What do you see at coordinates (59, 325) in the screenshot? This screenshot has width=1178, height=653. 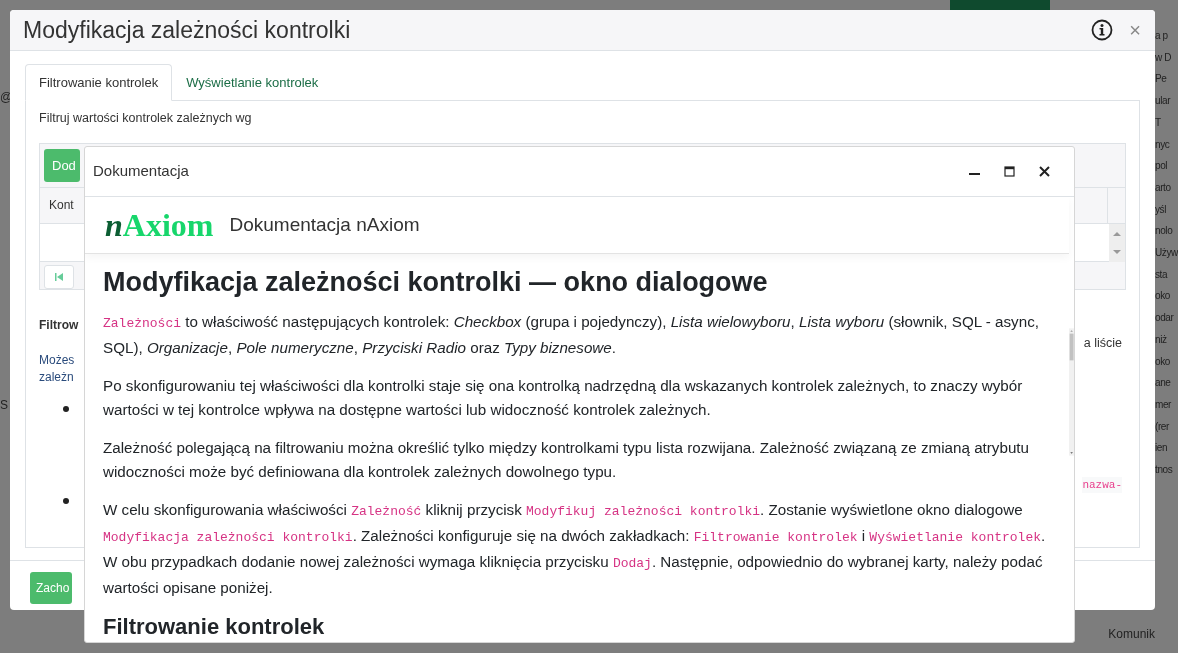 I see `section-heading: Filtrow` at bounding box center [59, 325].